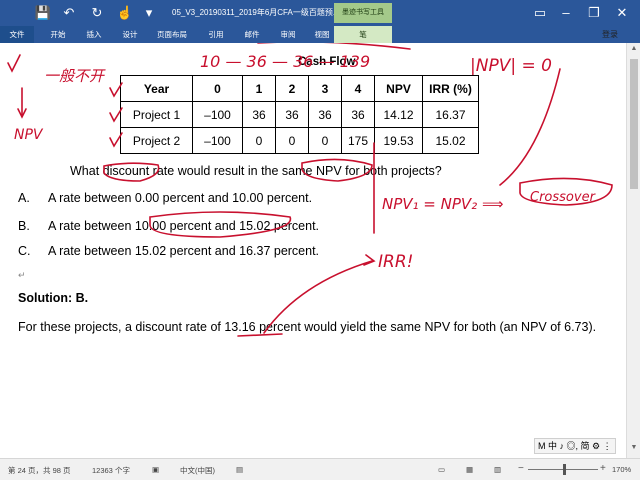 The width and height of the screenshot is (640, 480). What do you see at coordinates (633, 51) in the screenshot?
I see `scroll-up-icon: ▲` at bounding box center [633, 51].